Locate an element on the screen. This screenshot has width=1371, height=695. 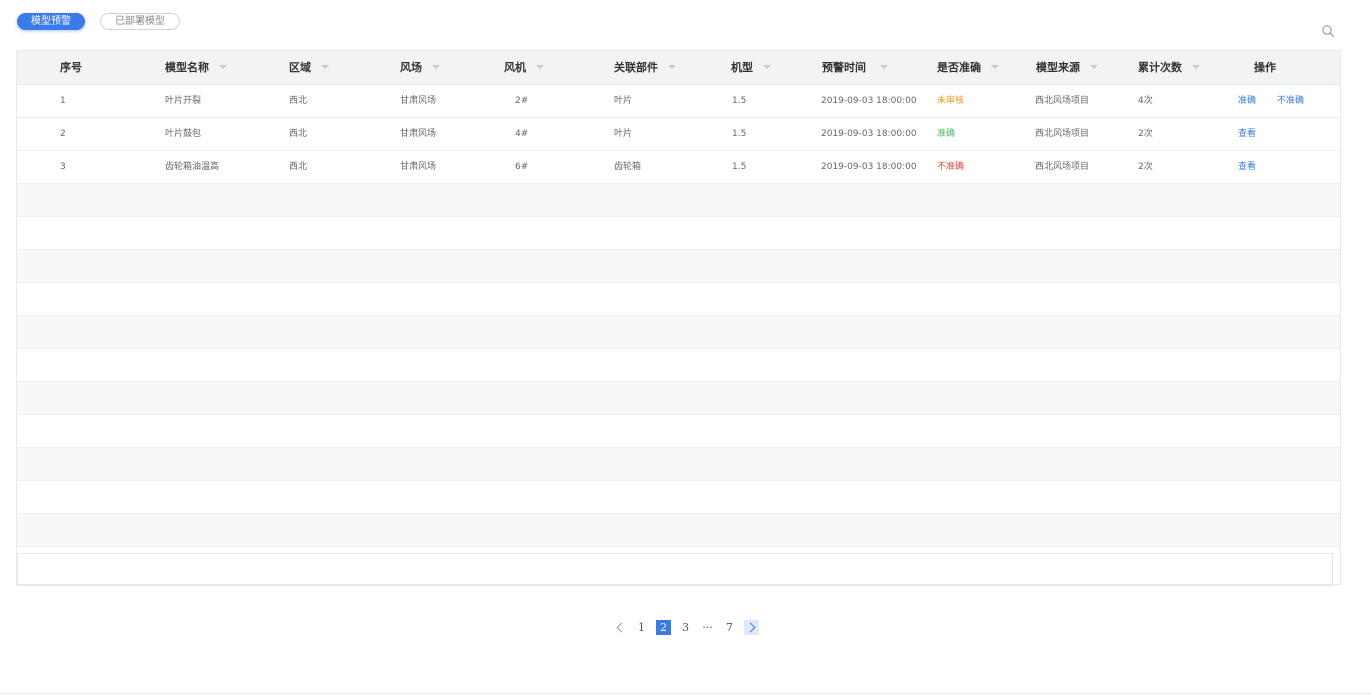
col-header-part: 关联部件 is located at coordinates (645, 68).